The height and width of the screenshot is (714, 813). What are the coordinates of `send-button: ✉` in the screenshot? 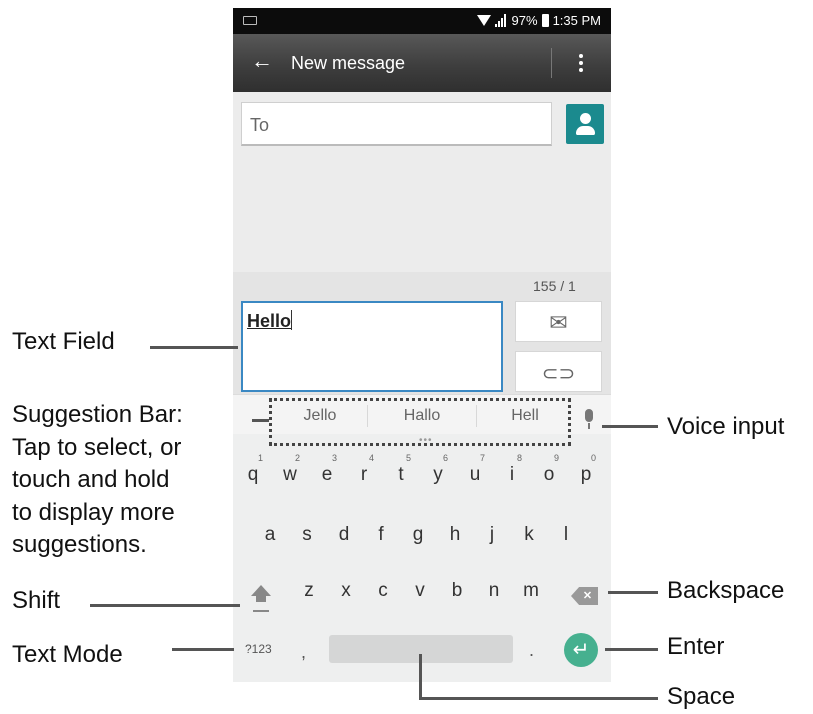 It's located at (558, 321).